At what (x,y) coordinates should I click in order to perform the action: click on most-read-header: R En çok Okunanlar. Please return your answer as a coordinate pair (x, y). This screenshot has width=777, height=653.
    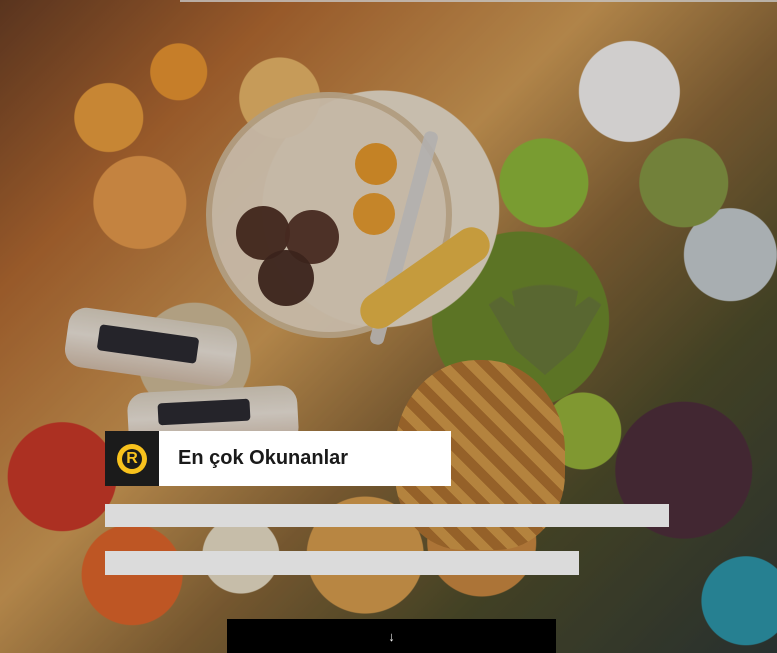
    Looking at the image, I should click on (278, 458).